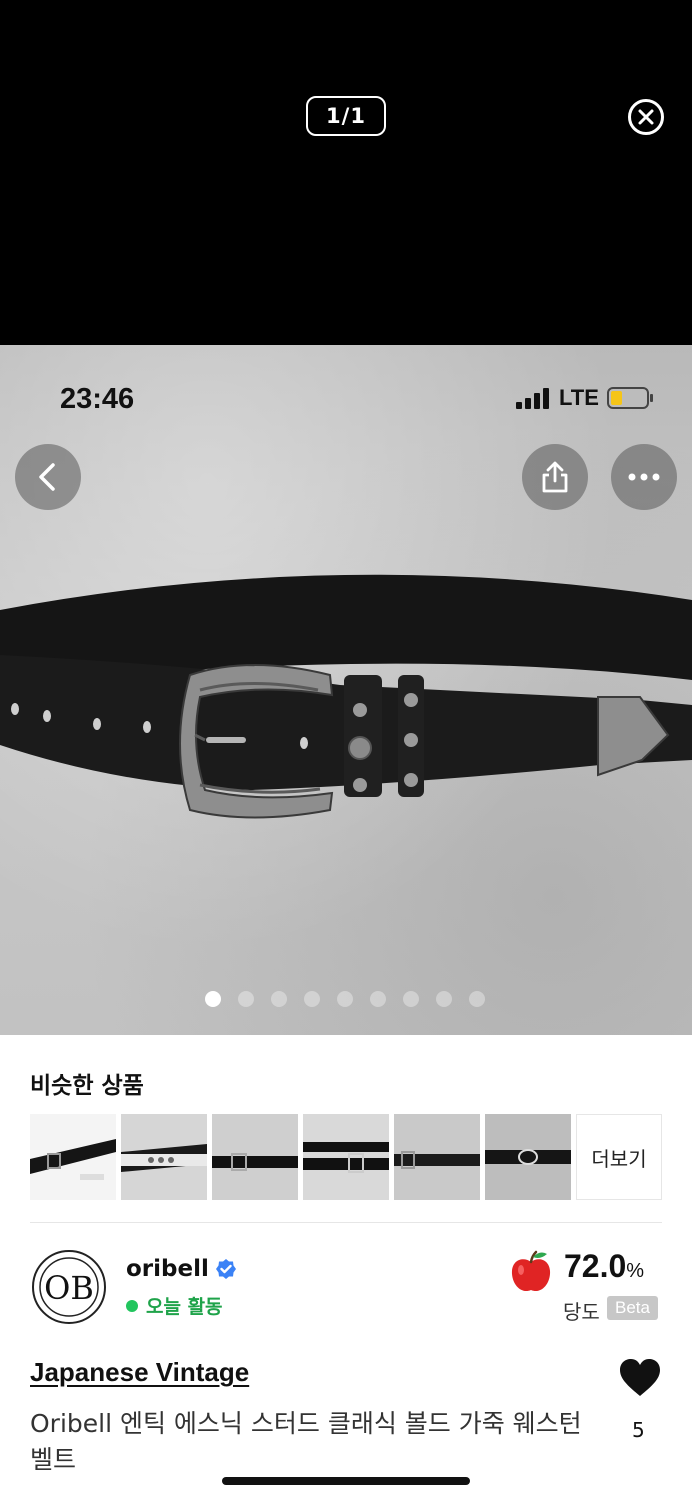 The height and width of the screenshot is (1500, 692). I want to click on activity-label: 오늘 활동, so click(184, 1307).